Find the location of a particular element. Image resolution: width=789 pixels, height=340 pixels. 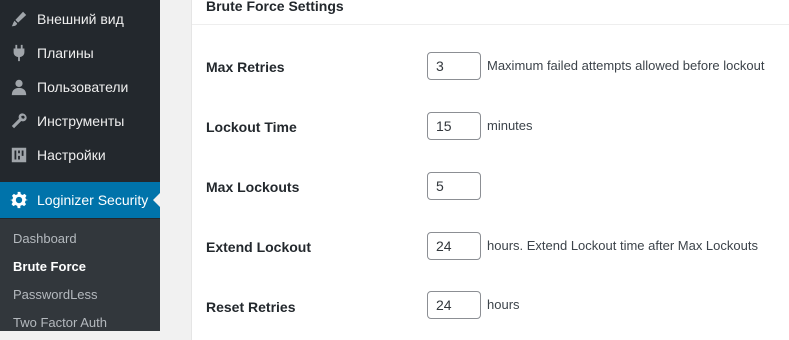

max-retries-input is located at coordinates (454, 66).